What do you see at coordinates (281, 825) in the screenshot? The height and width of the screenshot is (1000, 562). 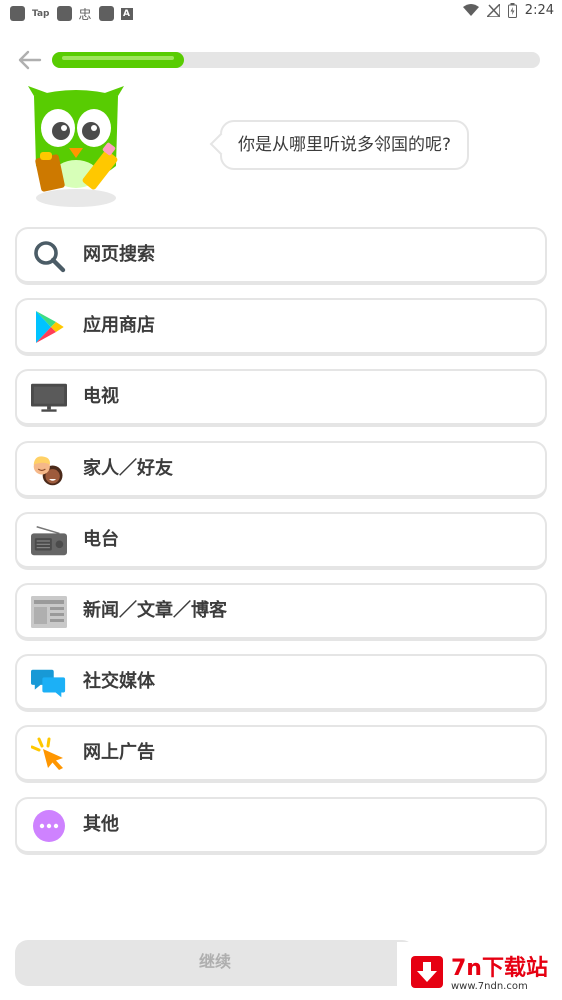 I see `option-other: 其他` at bounding box center [281, 825].